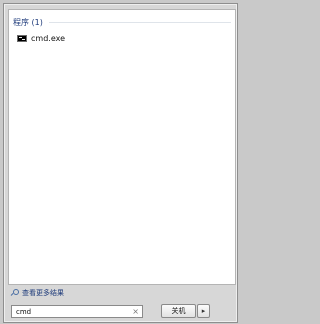  I want to click on result-item-cmd: cmd.exe, so click(41, 38).